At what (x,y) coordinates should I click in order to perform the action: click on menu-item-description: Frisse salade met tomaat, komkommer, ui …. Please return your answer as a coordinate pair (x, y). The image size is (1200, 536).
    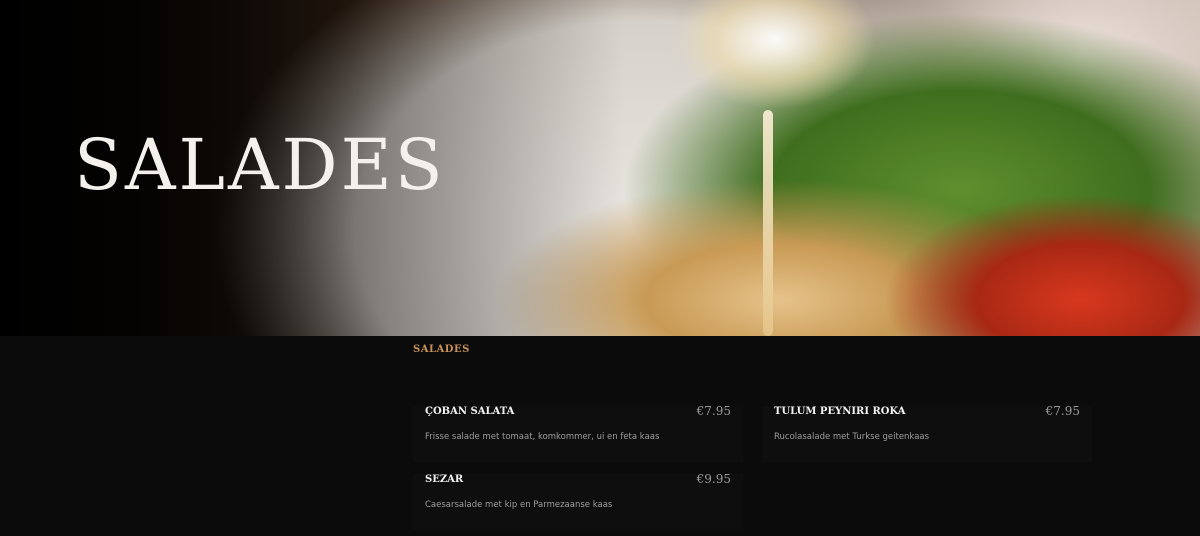
    Looking at the image, I should click on (542, 437).